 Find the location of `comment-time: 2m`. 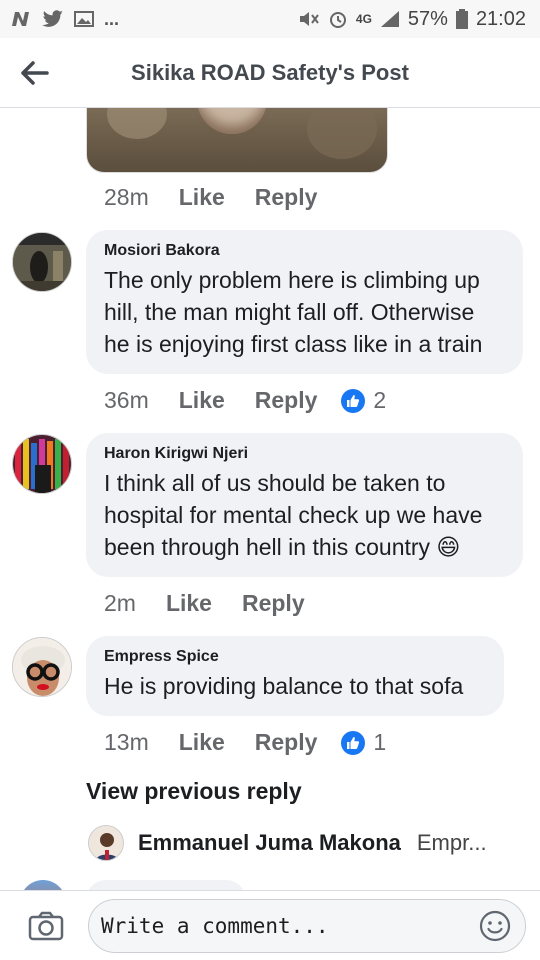

comment-time: 2m is located at coordinates (120, 603).